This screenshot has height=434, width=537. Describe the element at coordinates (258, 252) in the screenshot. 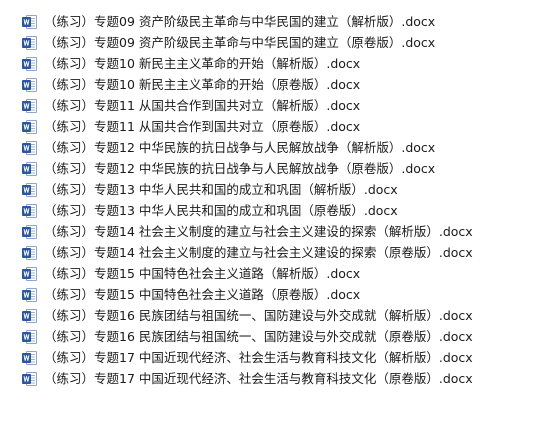

I see `file-item-name: （练习）专题14 社会主义制度的建立与社会主义建设的探索（原卷版）.docx` at that location.